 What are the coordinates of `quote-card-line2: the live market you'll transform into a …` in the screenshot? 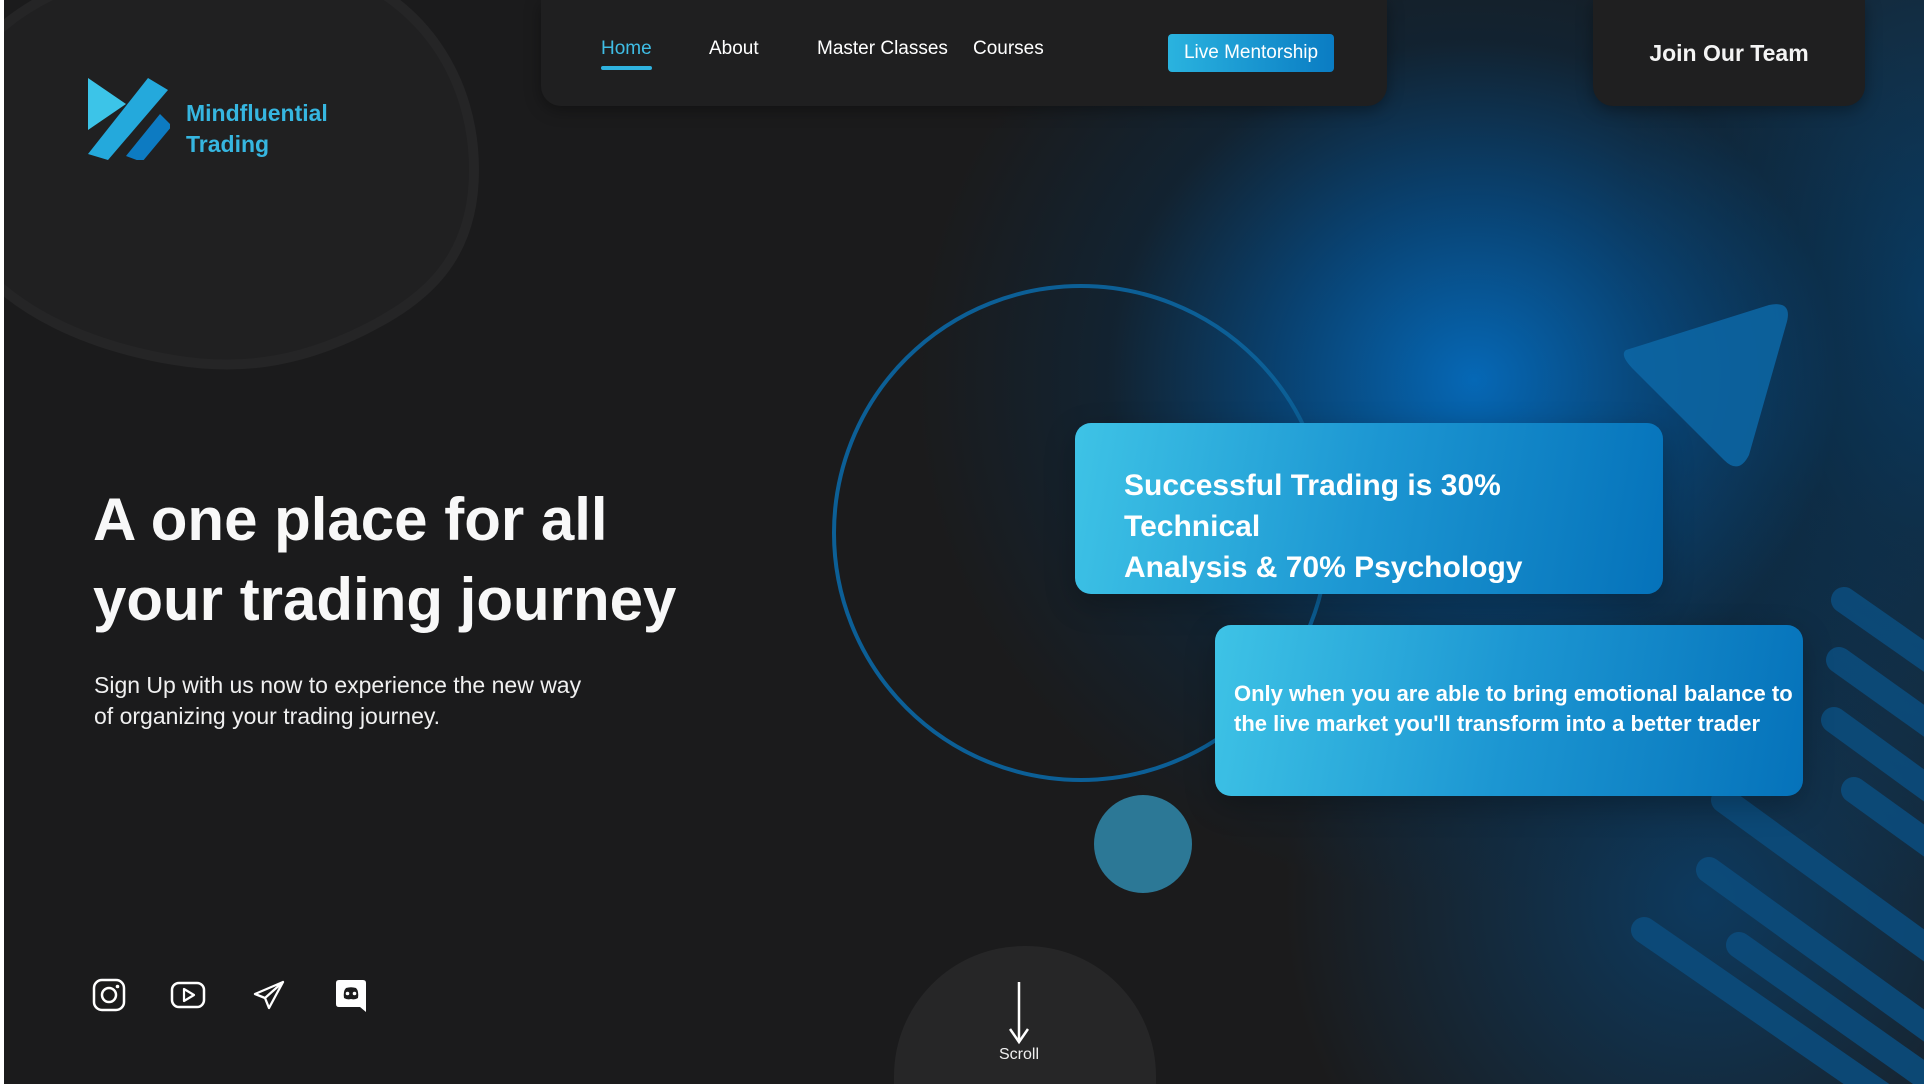 It's located at (1497, 723).